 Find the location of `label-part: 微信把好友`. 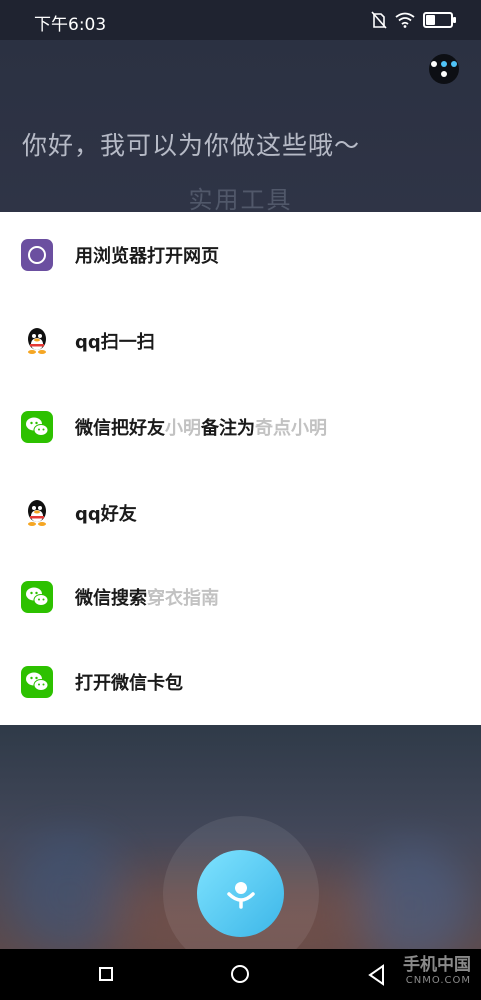

label-part: 微信把好友 is located at coordinates (120, 428).